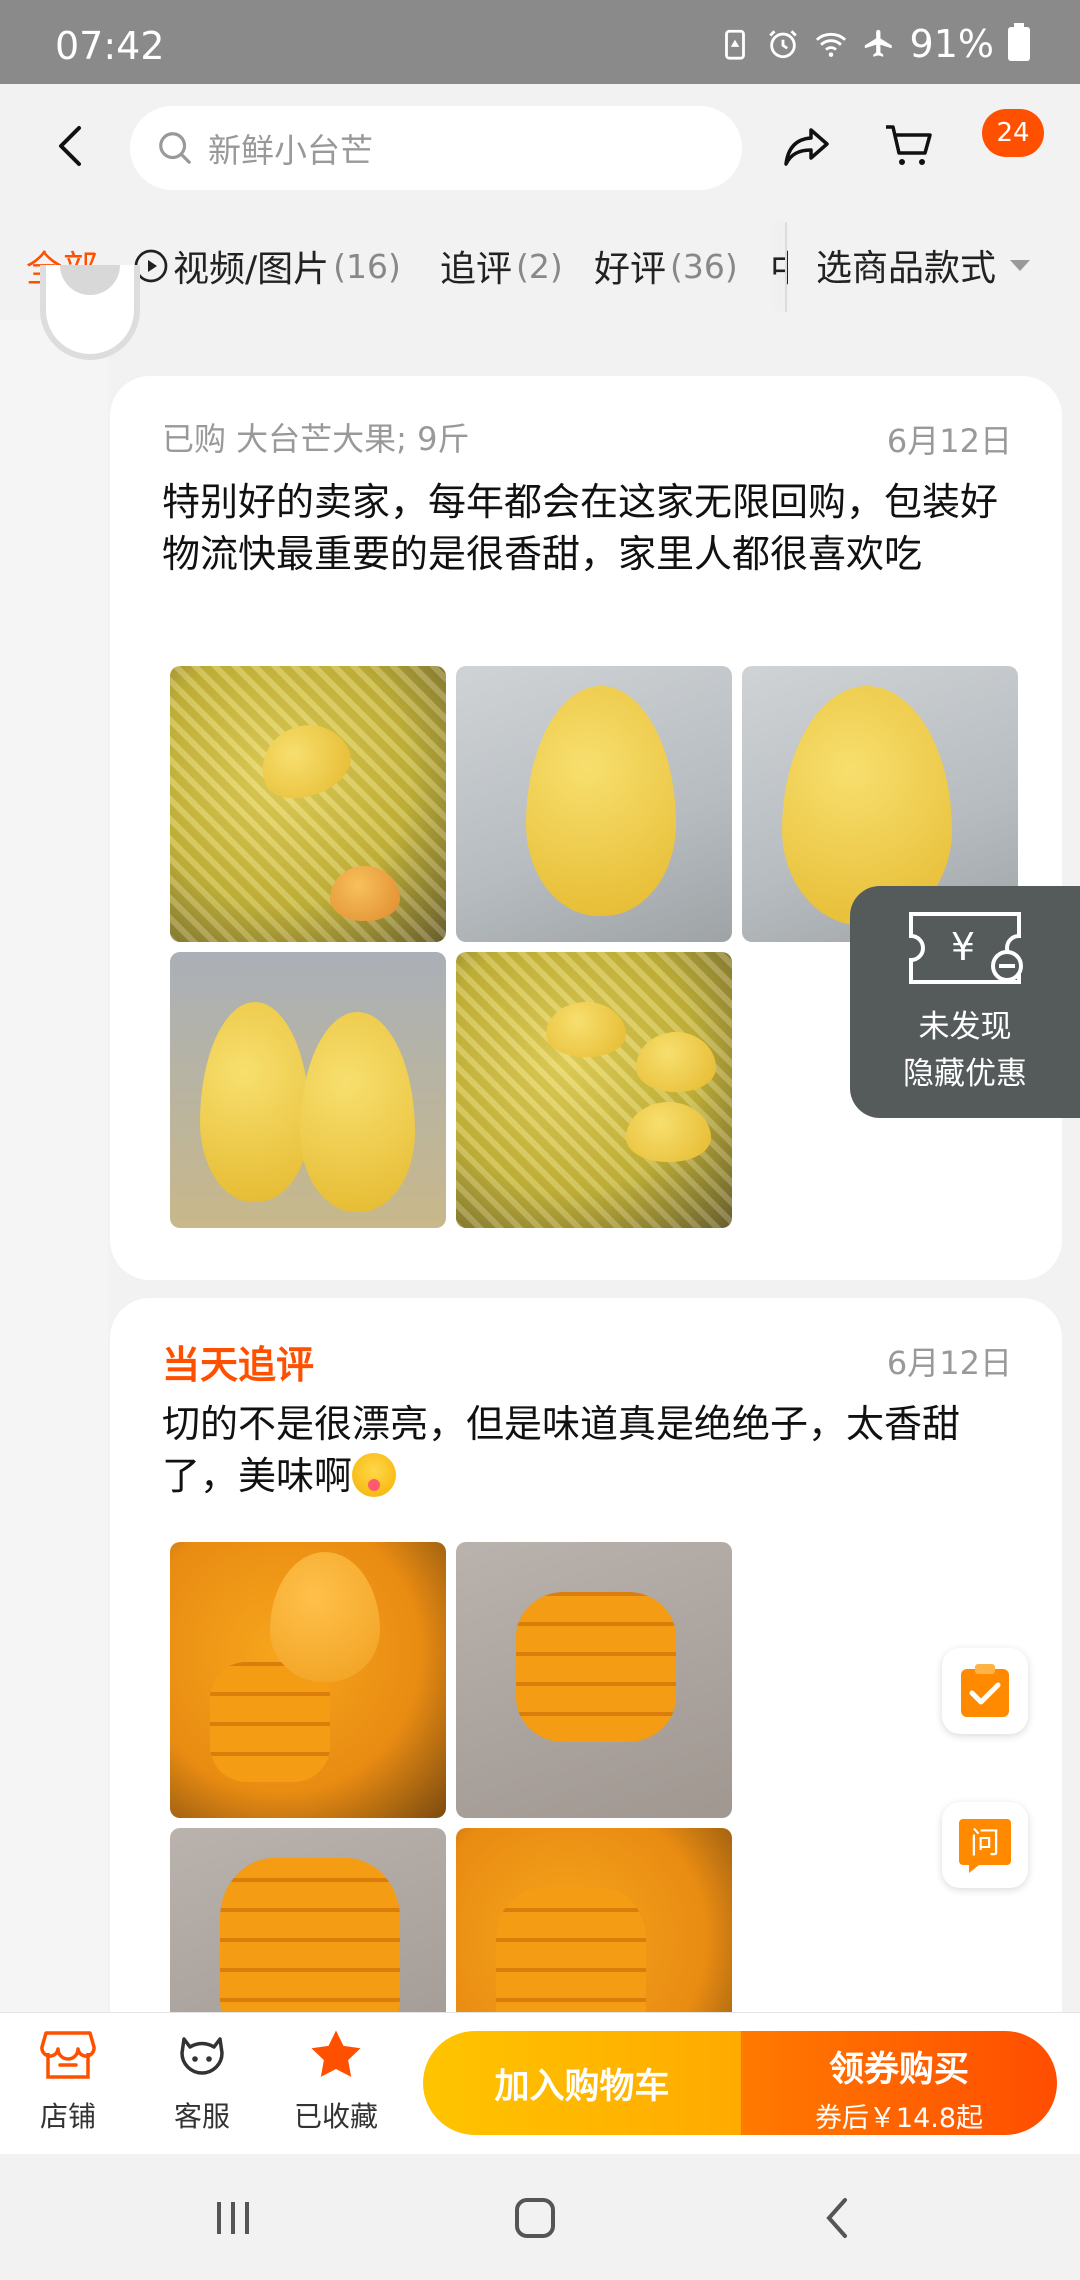  I want to click on style-selector-dropdown: 选商品款式, so click(934, 265).